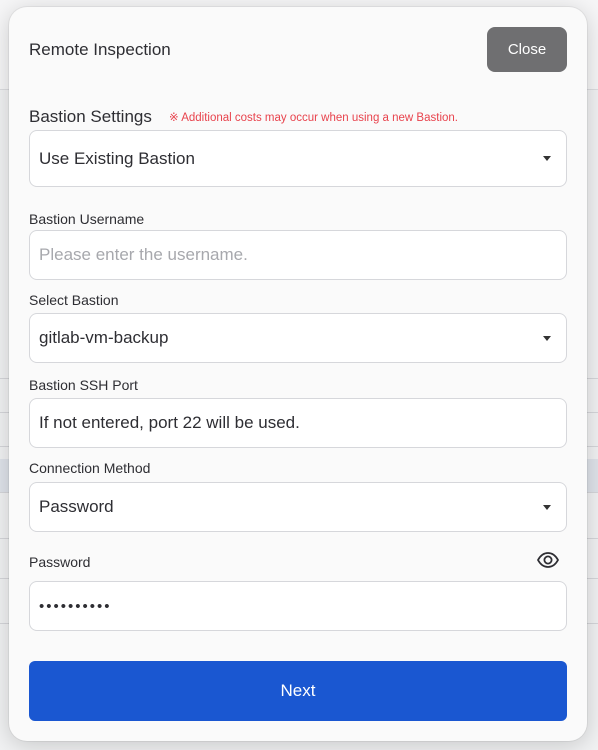 The image size is (598, 750). What do you see at coordinates (298, 606) in the screenshot?
I see `password-field: ••••••••••` at bounding box center [298, 606].